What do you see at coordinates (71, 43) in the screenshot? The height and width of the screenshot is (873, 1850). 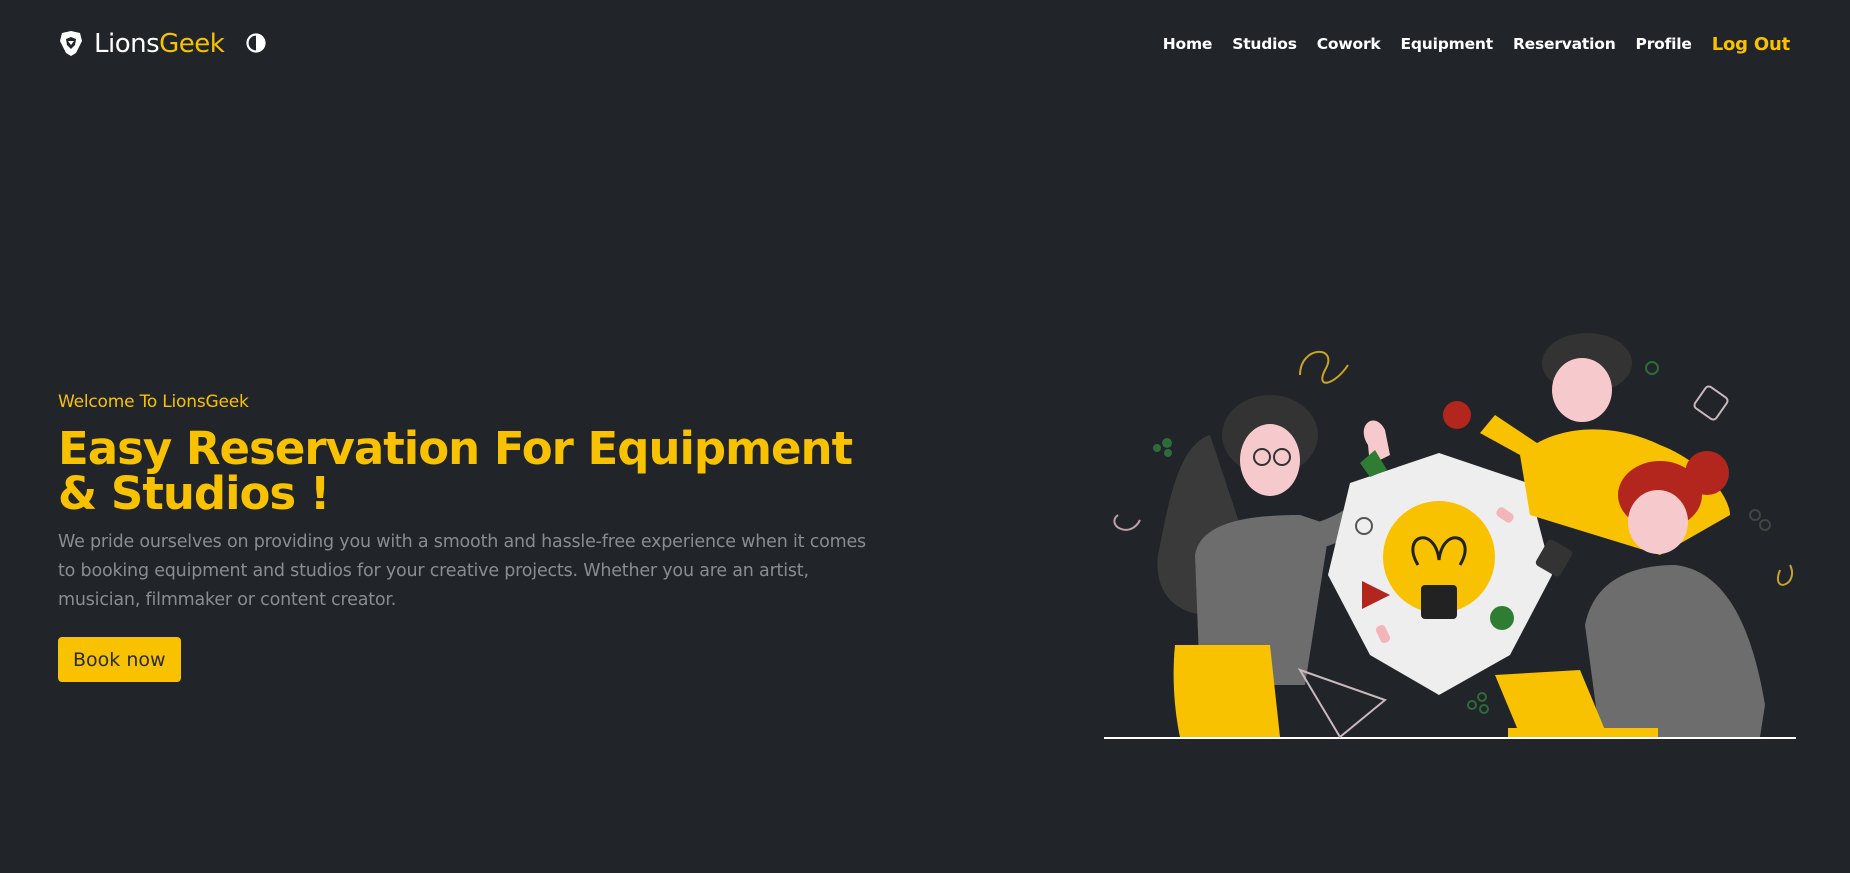 I see `lion-shield-icon` at bounding box center [71, 43].